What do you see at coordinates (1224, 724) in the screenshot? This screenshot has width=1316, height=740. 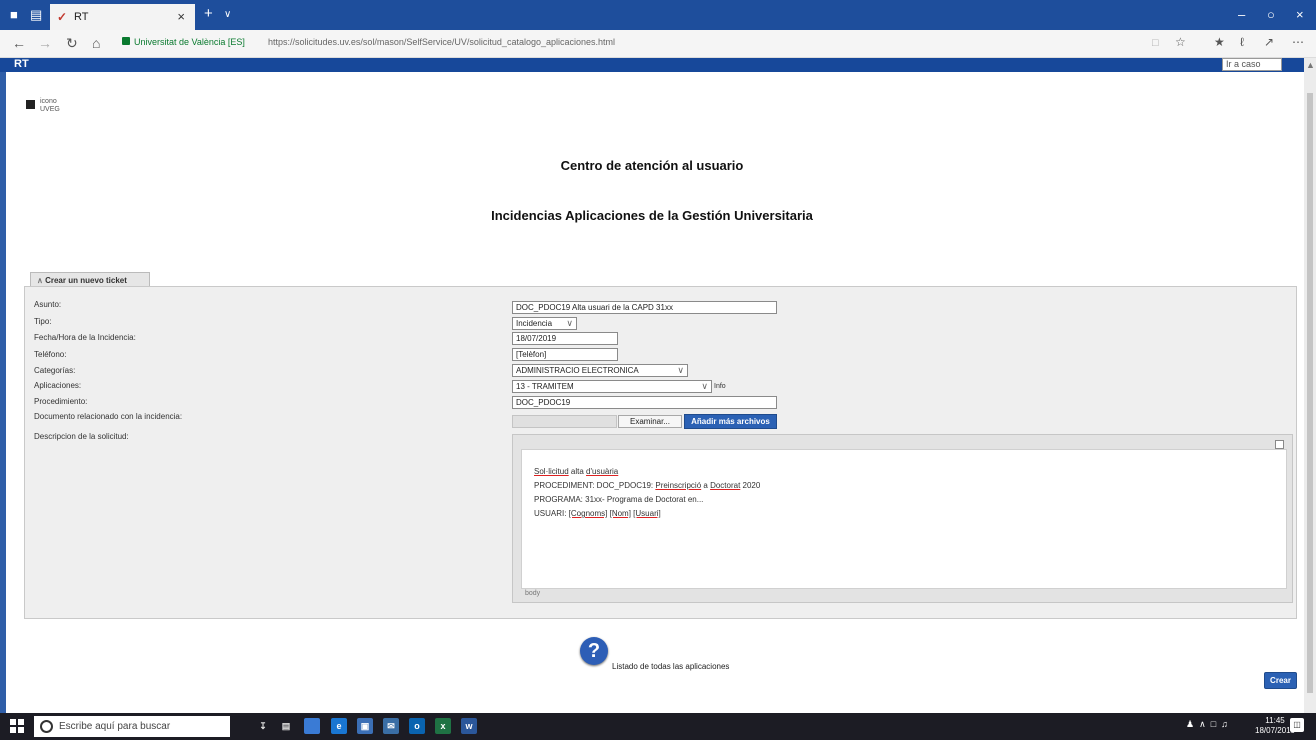 I see `volume-icon: ♫` at bounding box center [1224, 724].